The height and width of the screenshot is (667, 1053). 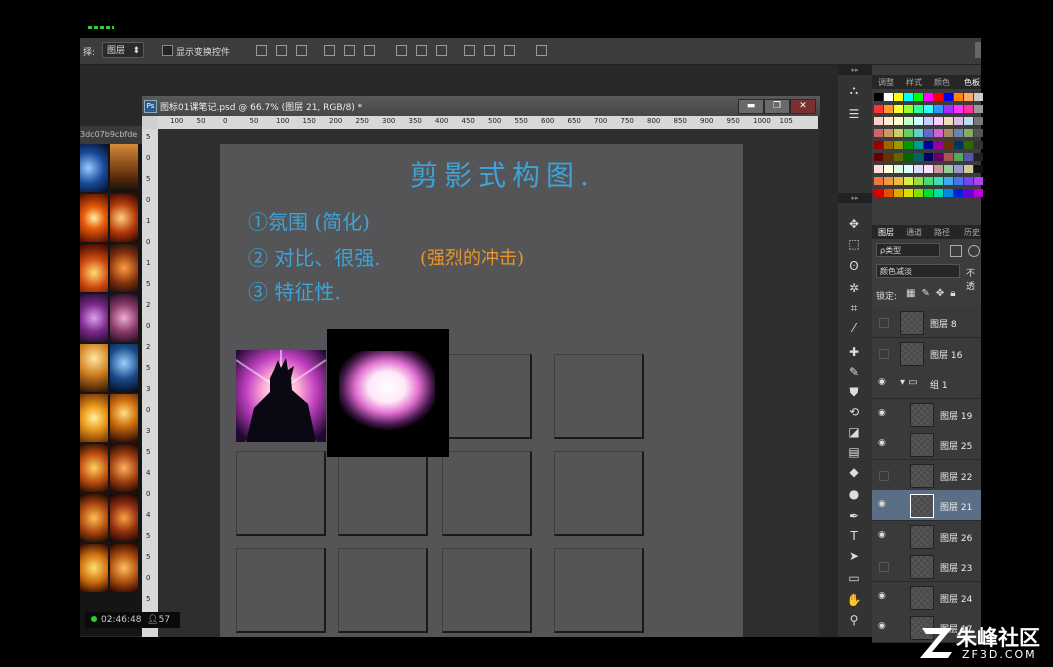 I want to click on properties-panel-icon: ☰, so click(x=854, y=114).